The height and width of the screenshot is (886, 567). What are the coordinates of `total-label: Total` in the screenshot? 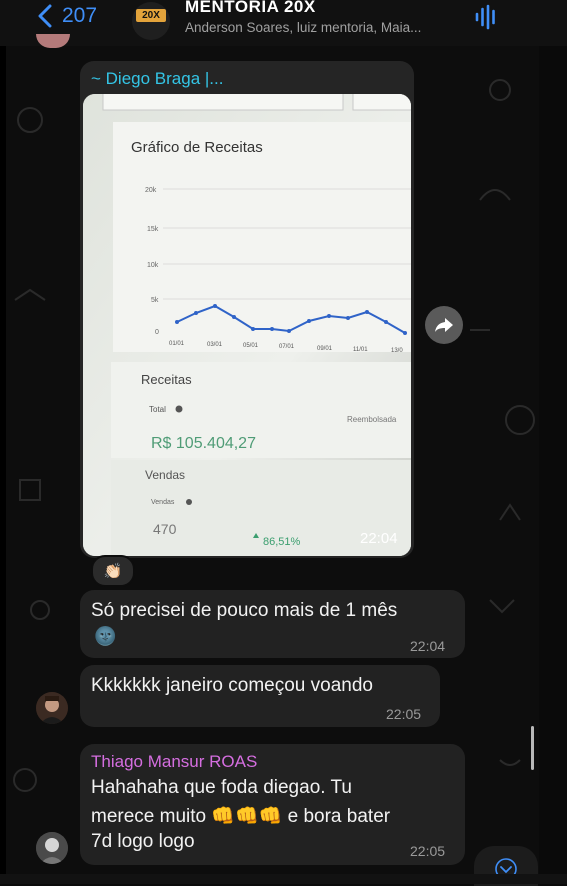 It's located at (157, 409).